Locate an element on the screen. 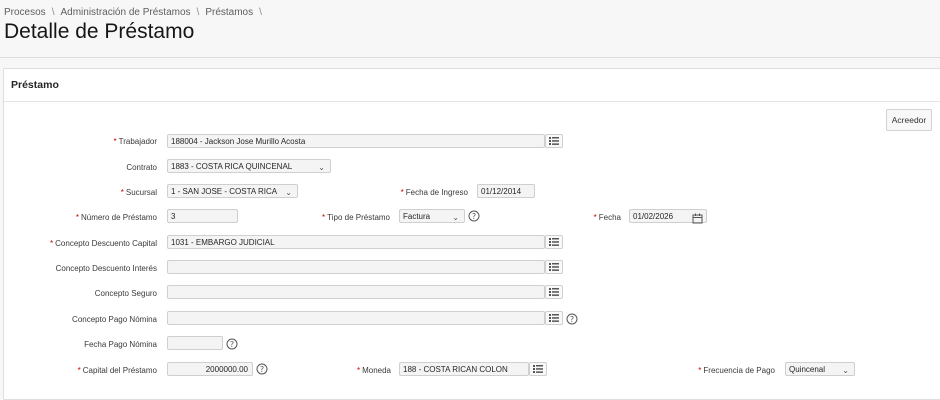 This screenshot has width=940, height=400. tipo-prestamo-label: * Tipo de Préstamo is located at coordinates (356, 217).